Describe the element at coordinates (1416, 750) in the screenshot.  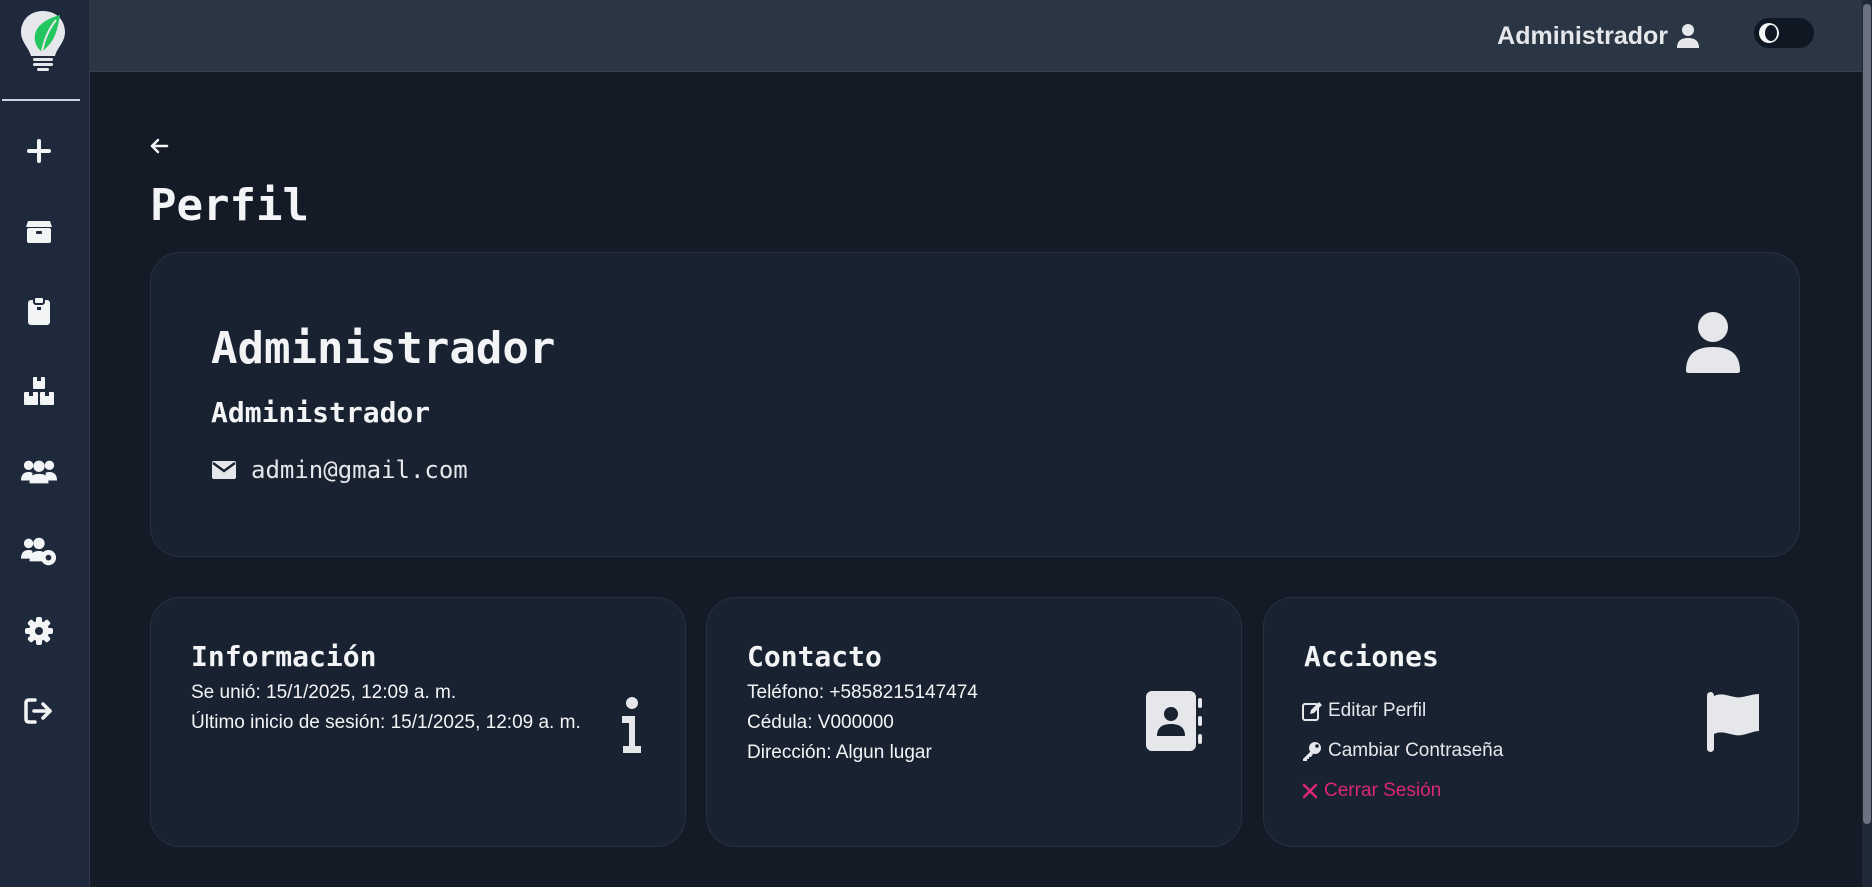
I see `change-password-label: Cambiar Contraseña` at that location.